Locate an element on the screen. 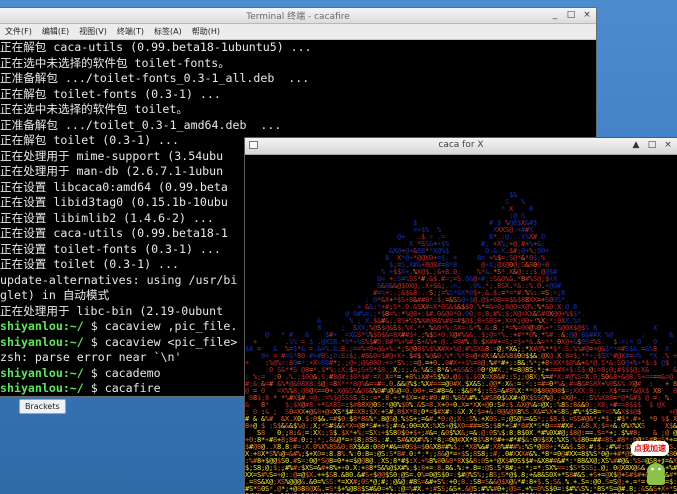  caca-titlebar: caca for X ▲ □ × is located at coordinates (461, 146).